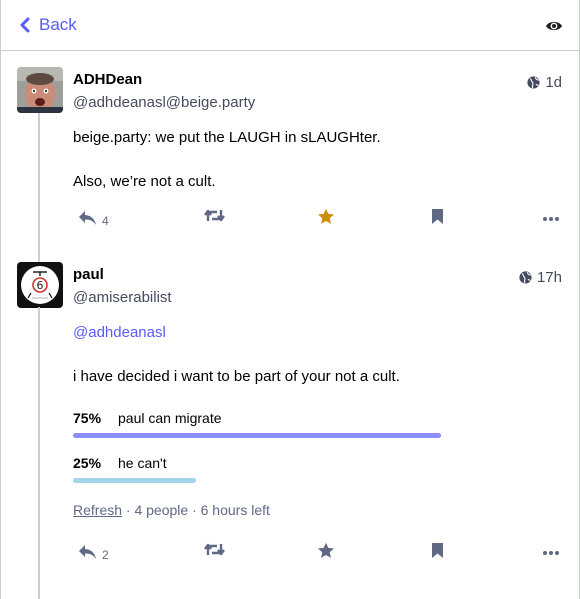 This screenshot has width=580, height=599. I want to click on post-timestamp: 1d, so click(544, 82).